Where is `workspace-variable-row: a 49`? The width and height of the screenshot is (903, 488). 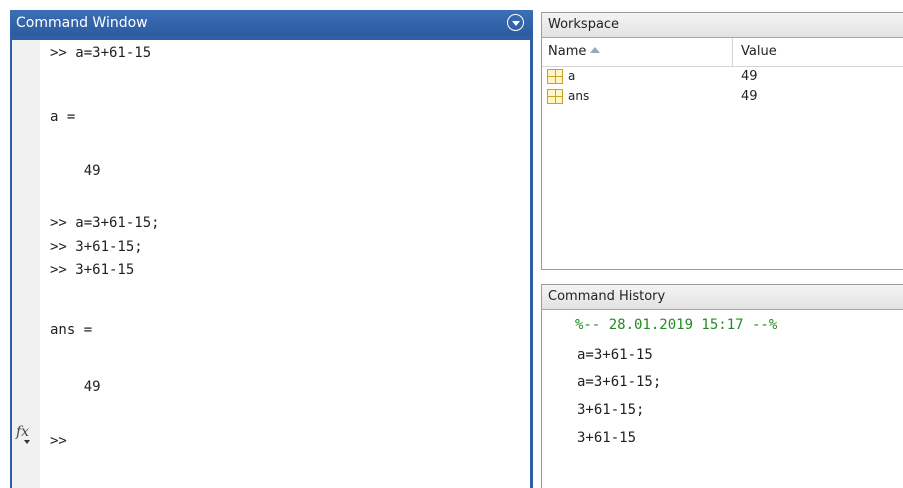 workspace-variable-row: a 49 is located at coordinates (722, 77).